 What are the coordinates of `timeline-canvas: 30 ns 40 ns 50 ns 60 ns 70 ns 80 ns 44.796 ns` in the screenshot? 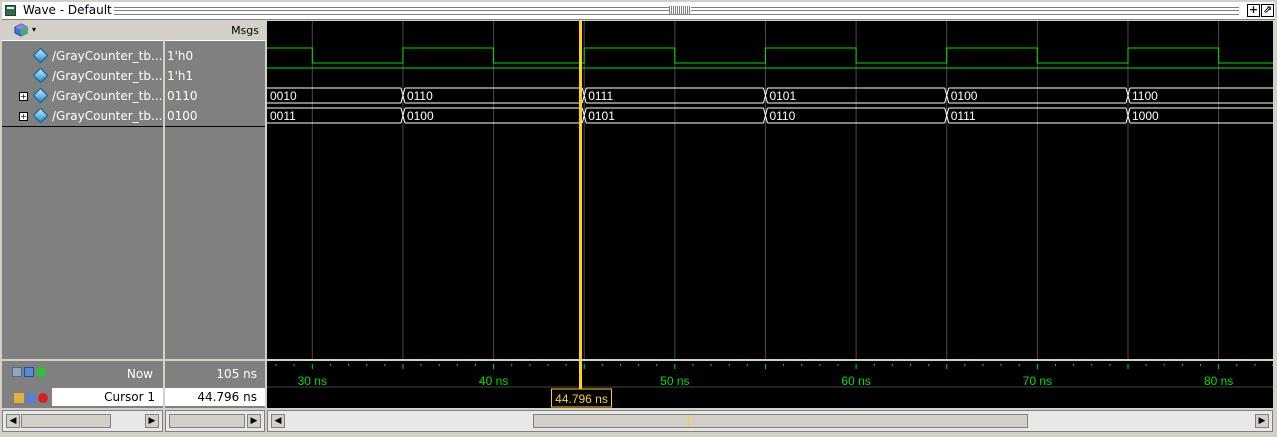 It's located at (770, 384).